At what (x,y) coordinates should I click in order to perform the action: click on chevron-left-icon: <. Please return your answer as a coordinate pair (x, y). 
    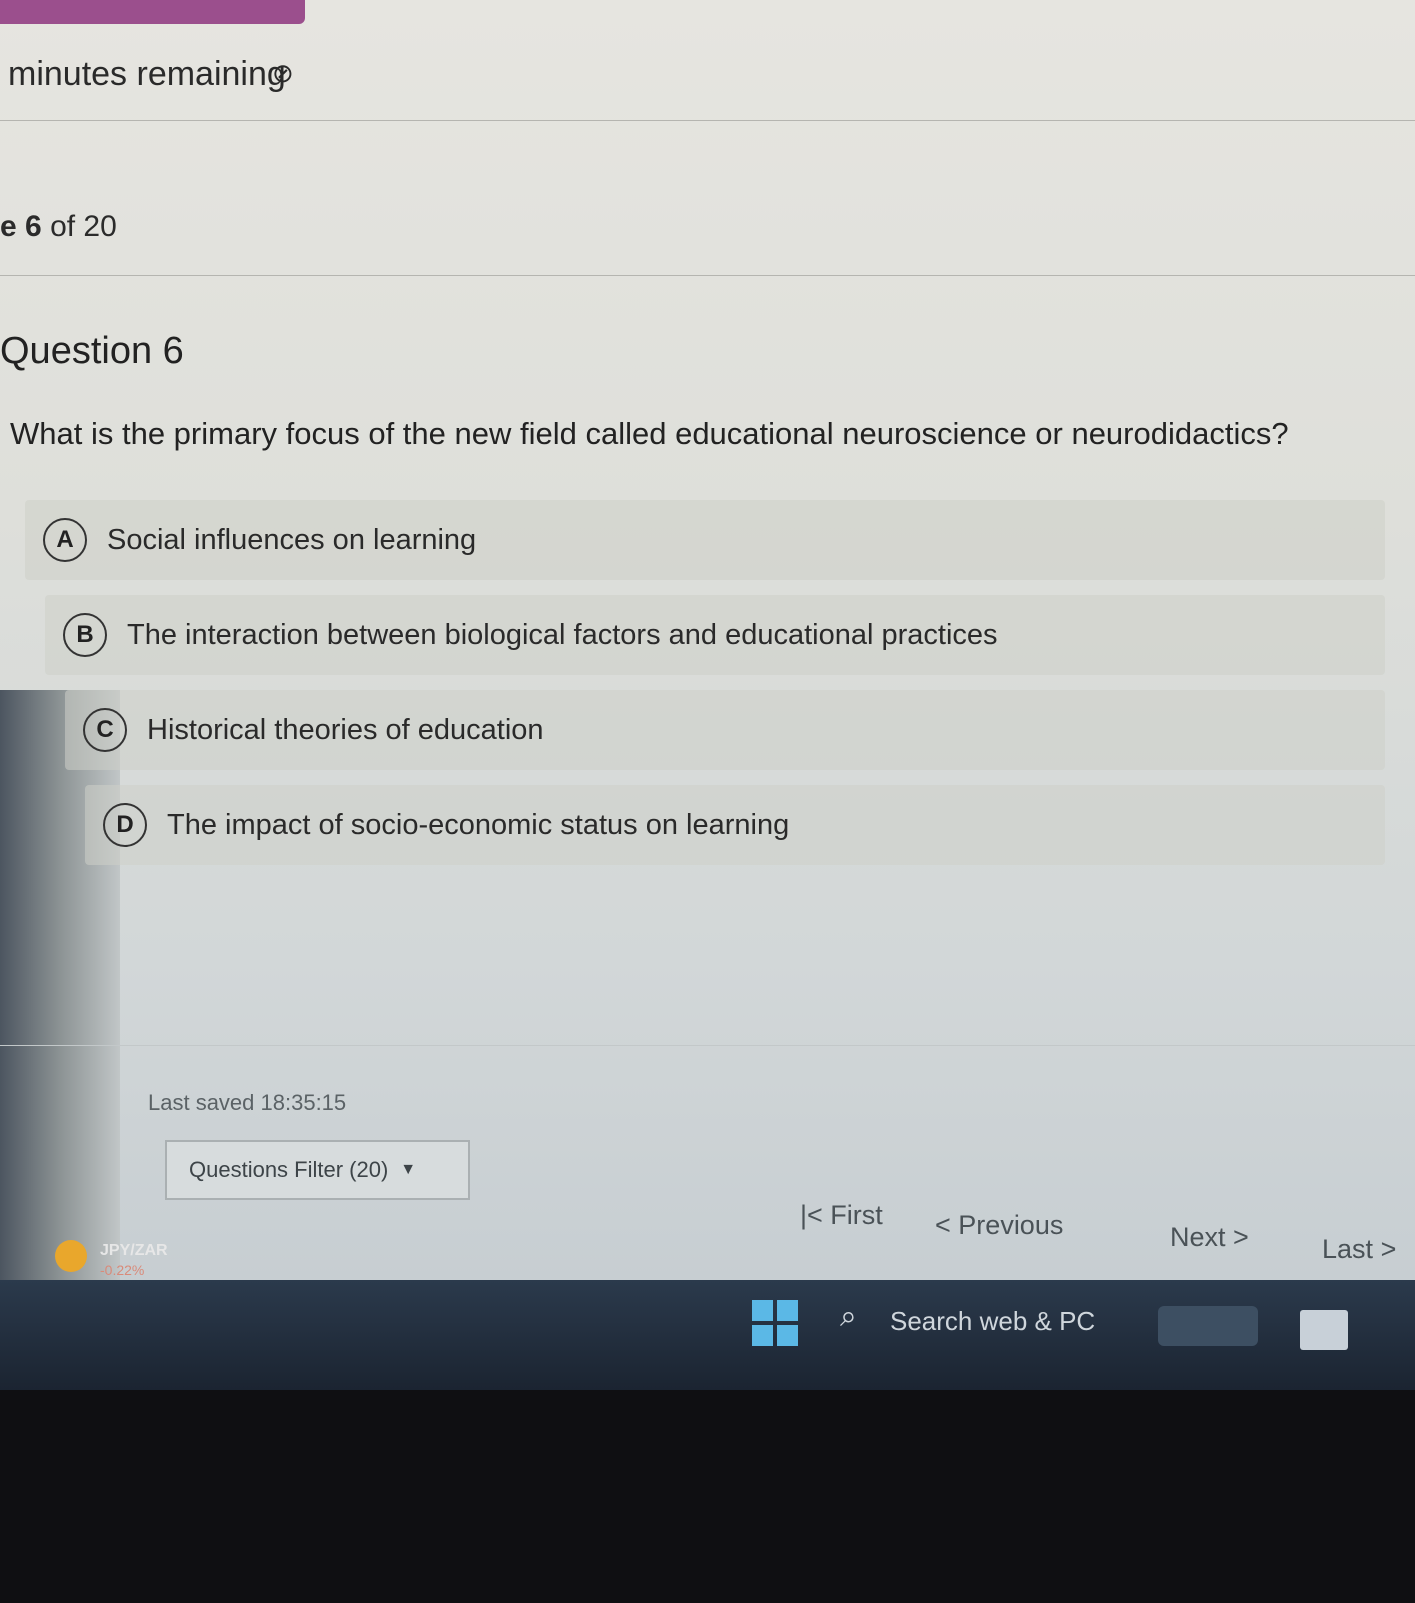
    Looking at the image, I should click on (943, 1225).